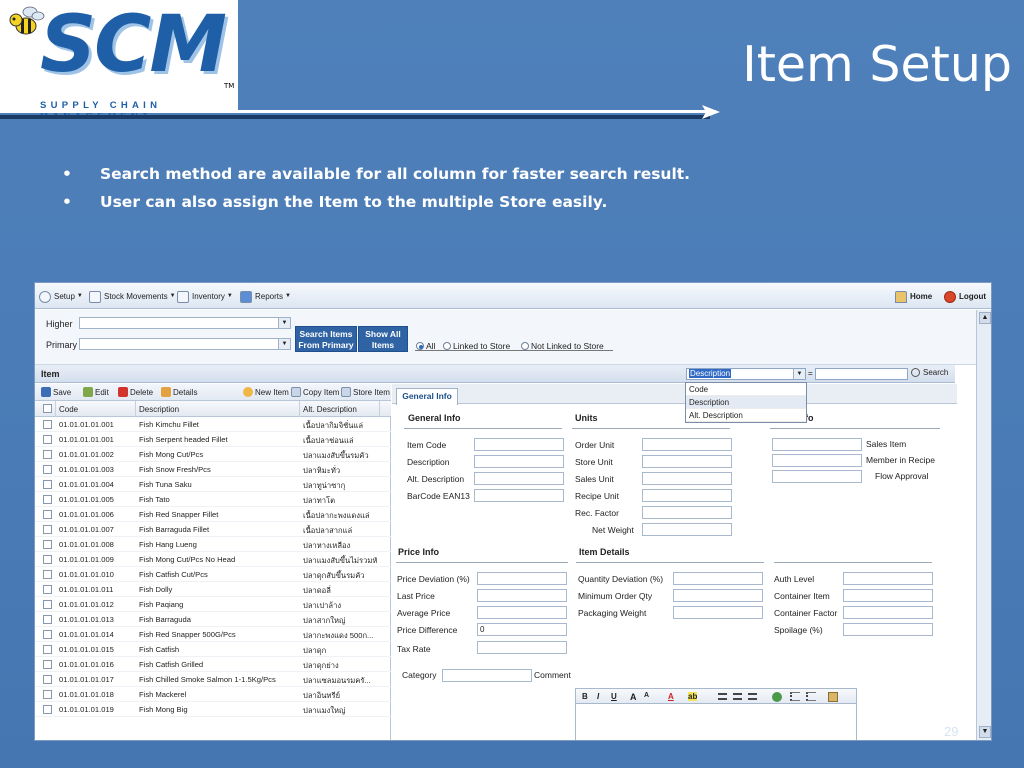  What do you see at coordinates (135, 392) in the screenshot?
I see `delete-button: Delete` at bounding box center [135, 392].